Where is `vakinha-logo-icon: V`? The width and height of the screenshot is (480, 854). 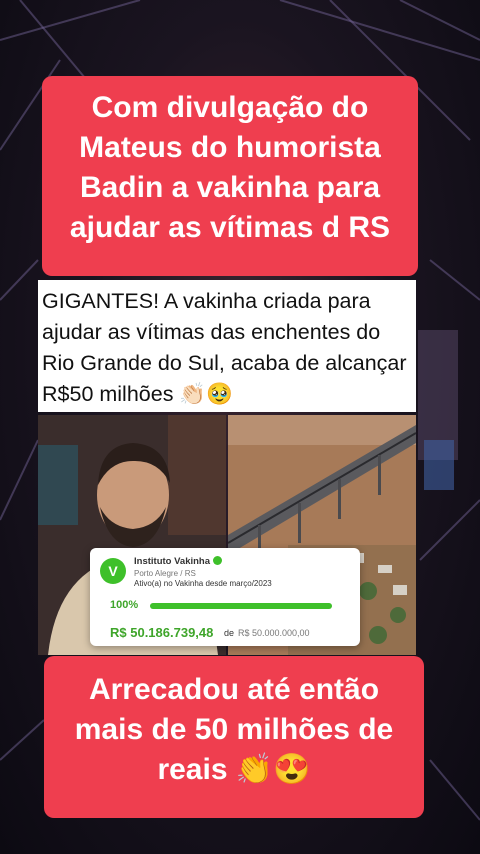 vakinha-logo-icon: V is located at coordinates (113, 571).